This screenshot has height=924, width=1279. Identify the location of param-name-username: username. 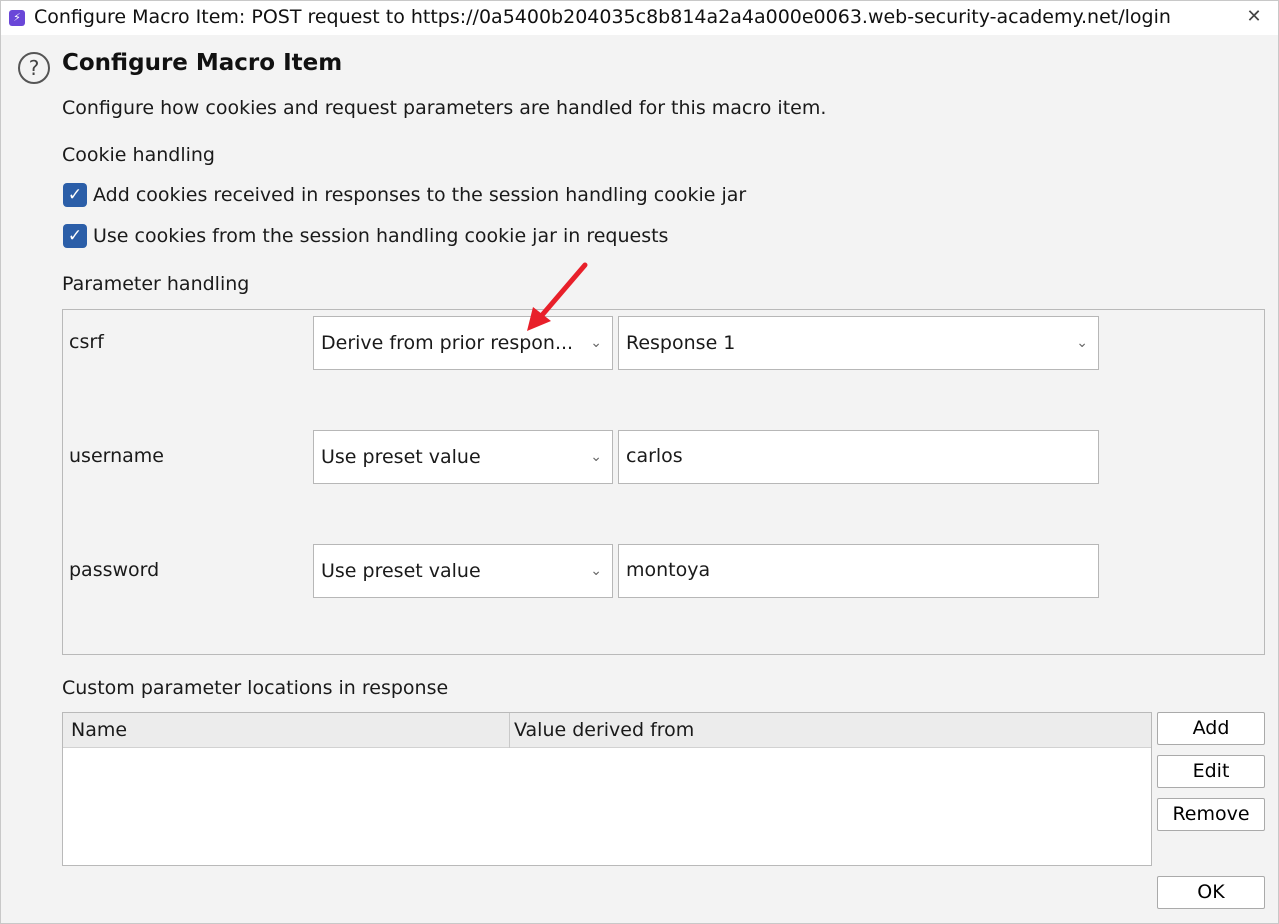
(116, 456).